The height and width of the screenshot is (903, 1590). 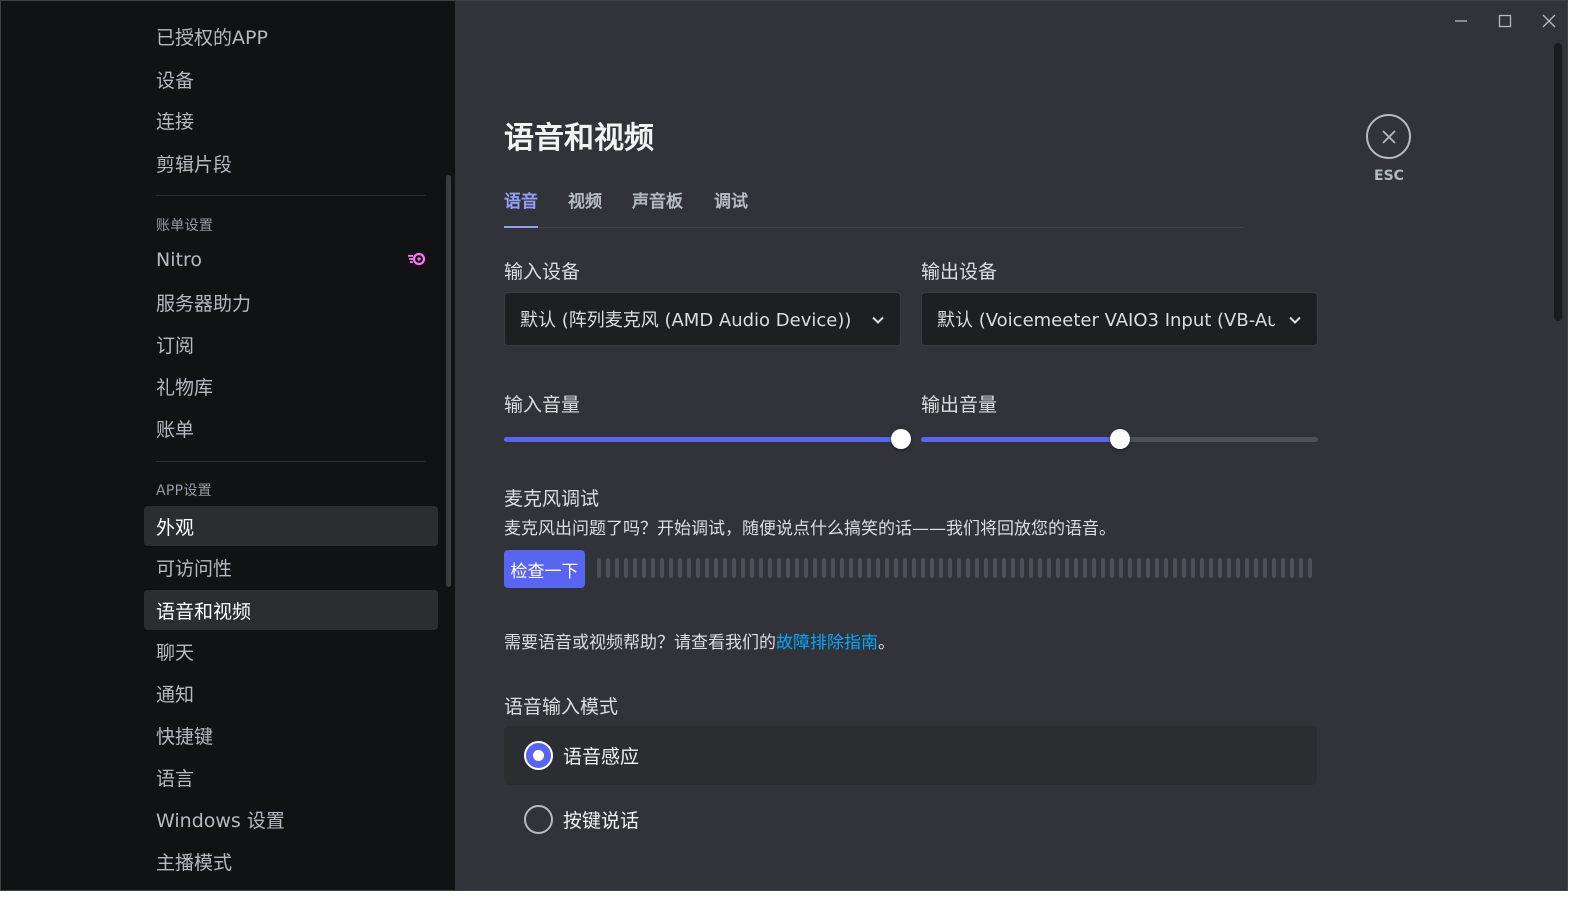 What do you see at coordinates (910, 819) in the screenshot?
I see `push-to-talk-option: 按键说话` at bounding box center [910, 819].